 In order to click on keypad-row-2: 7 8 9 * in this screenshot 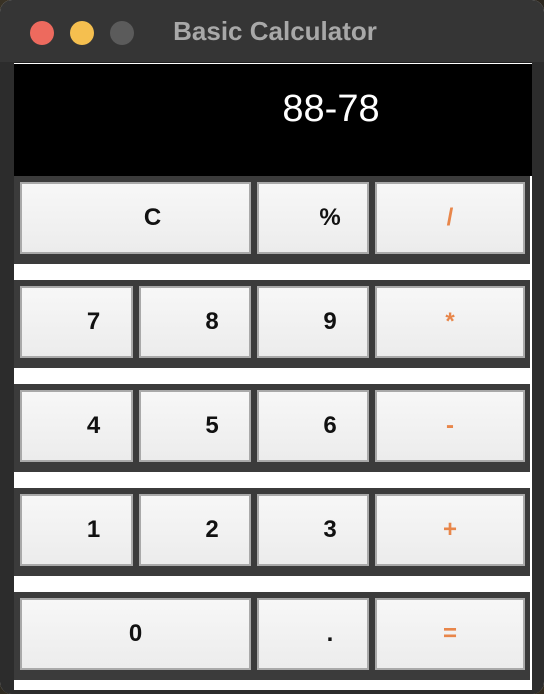, I will do `click(272, 324)`.